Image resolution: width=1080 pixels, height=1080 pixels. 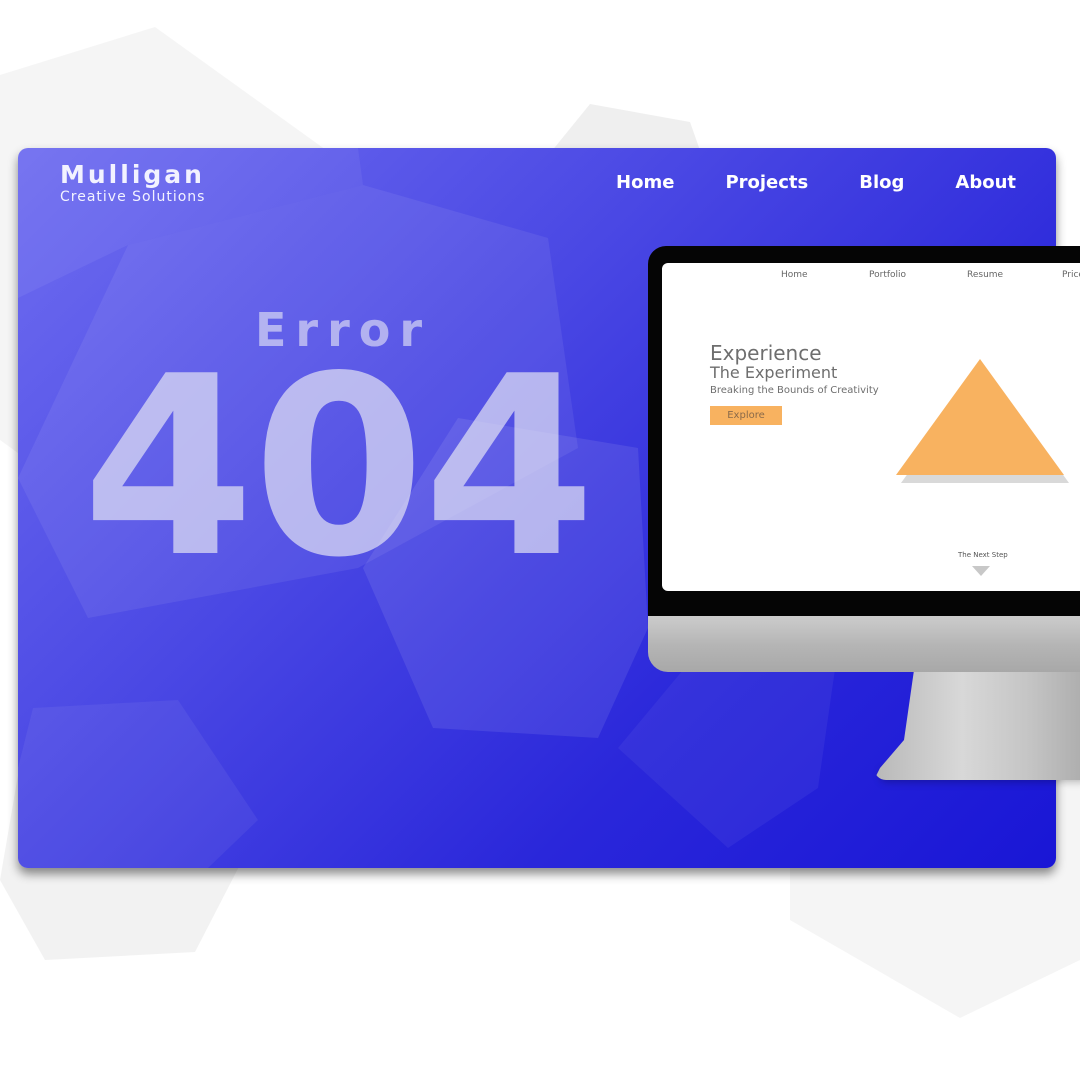 What do you see at coordinates (983, 555) in the screenshot?
I see `mockup-next-step: The Next Step` at bounding box center [983, 555].